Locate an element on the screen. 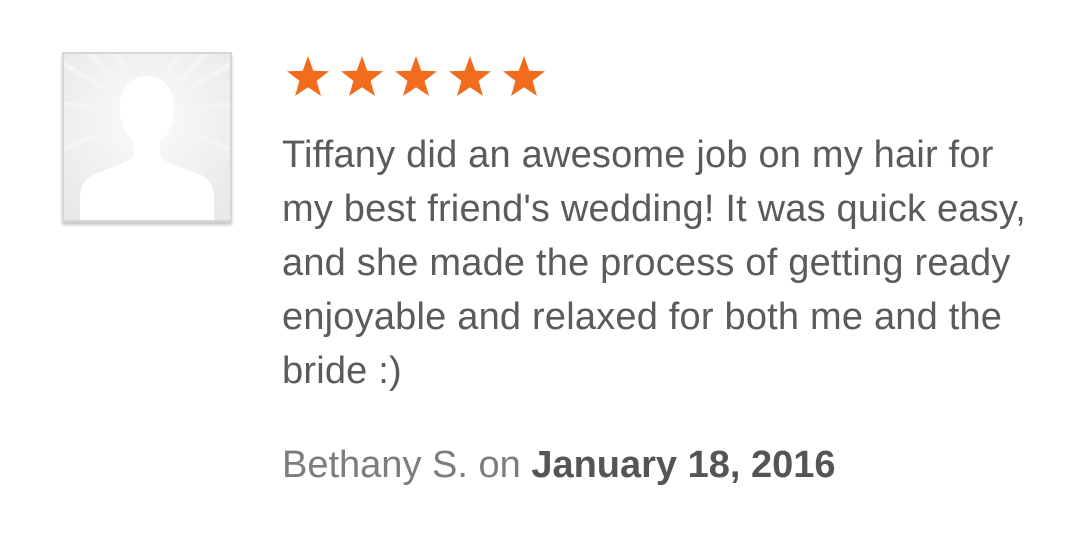 The width and height of the screenshot is (1086, 547). star-rating is located at coordinates (416, 76).